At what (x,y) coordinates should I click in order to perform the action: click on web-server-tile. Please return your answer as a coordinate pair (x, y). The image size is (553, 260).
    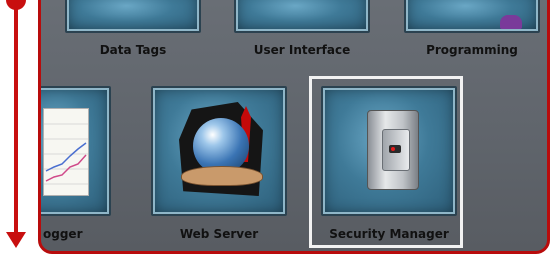
    Looking at the image, I should click on (219, 151).